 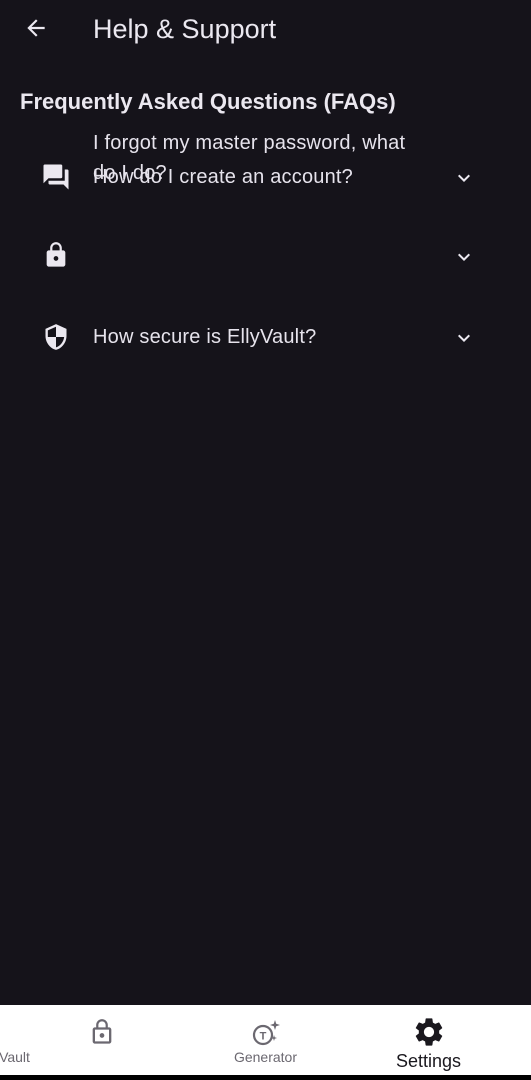 What do you see at coordinates (262, 1037) in the screenshot?
I see `svg-text: T` at bounding box center [262, 1037].